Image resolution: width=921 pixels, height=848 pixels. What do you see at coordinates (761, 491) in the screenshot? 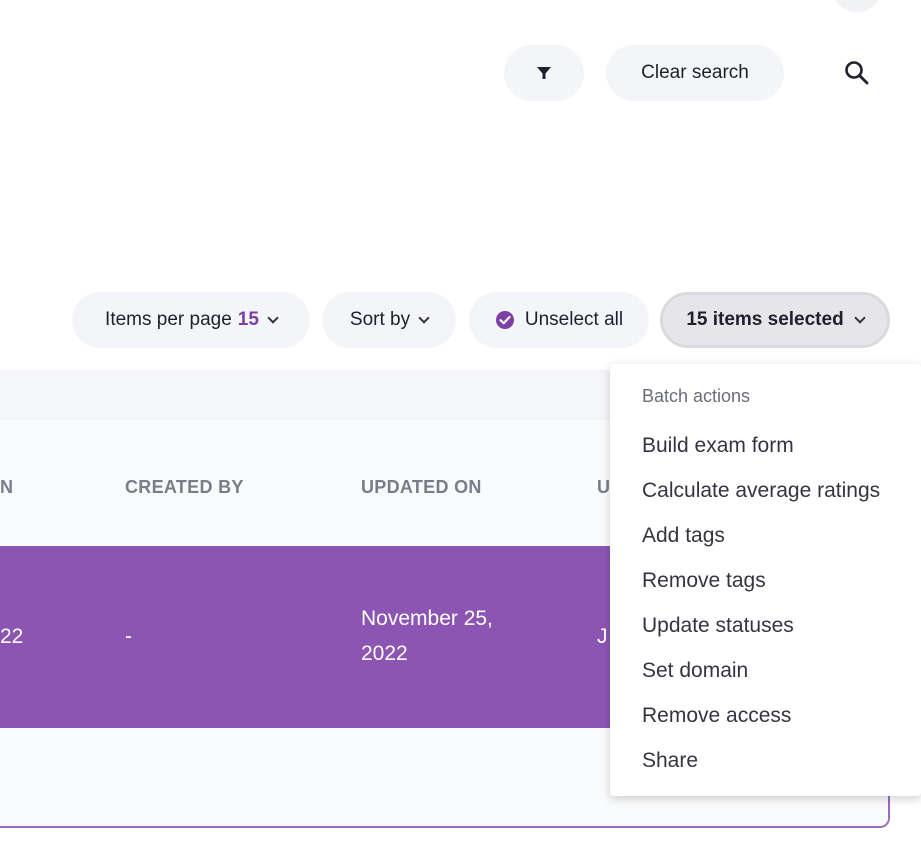
I see `menu-item-calculate-average-ratings: Calculate average ratings` at bounding box center [761, 491].